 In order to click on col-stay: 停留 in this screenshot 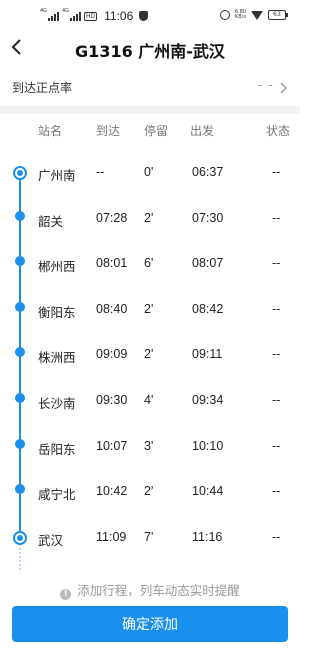, I will do `click(156, 131)`.